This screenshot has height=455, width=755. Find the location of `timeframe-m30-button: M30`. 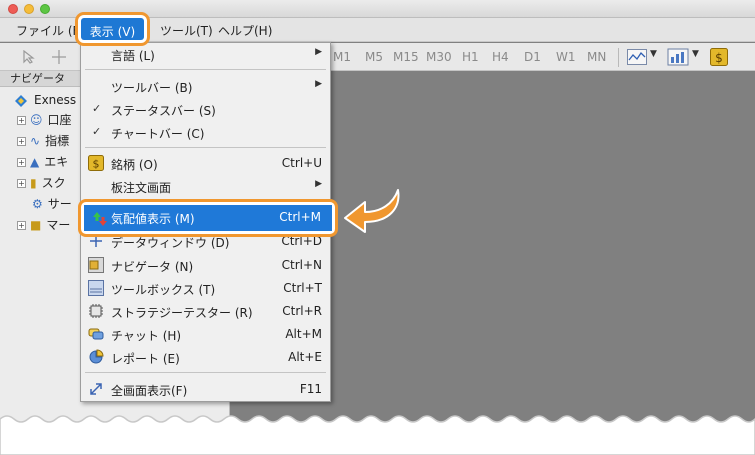

timeframe-m30-button: M30 is located at coordinates (439, 57).